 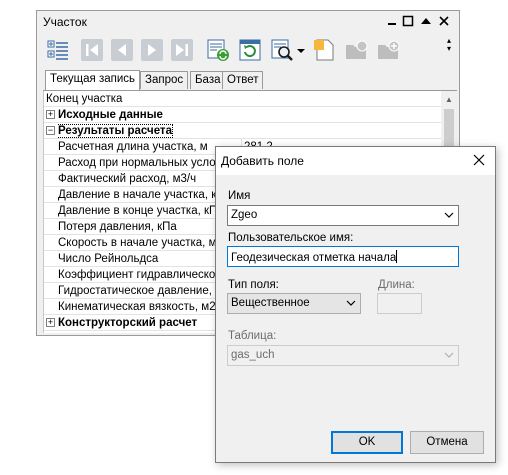 I want to click on name-label: Имя, so click(x=239, y=196).